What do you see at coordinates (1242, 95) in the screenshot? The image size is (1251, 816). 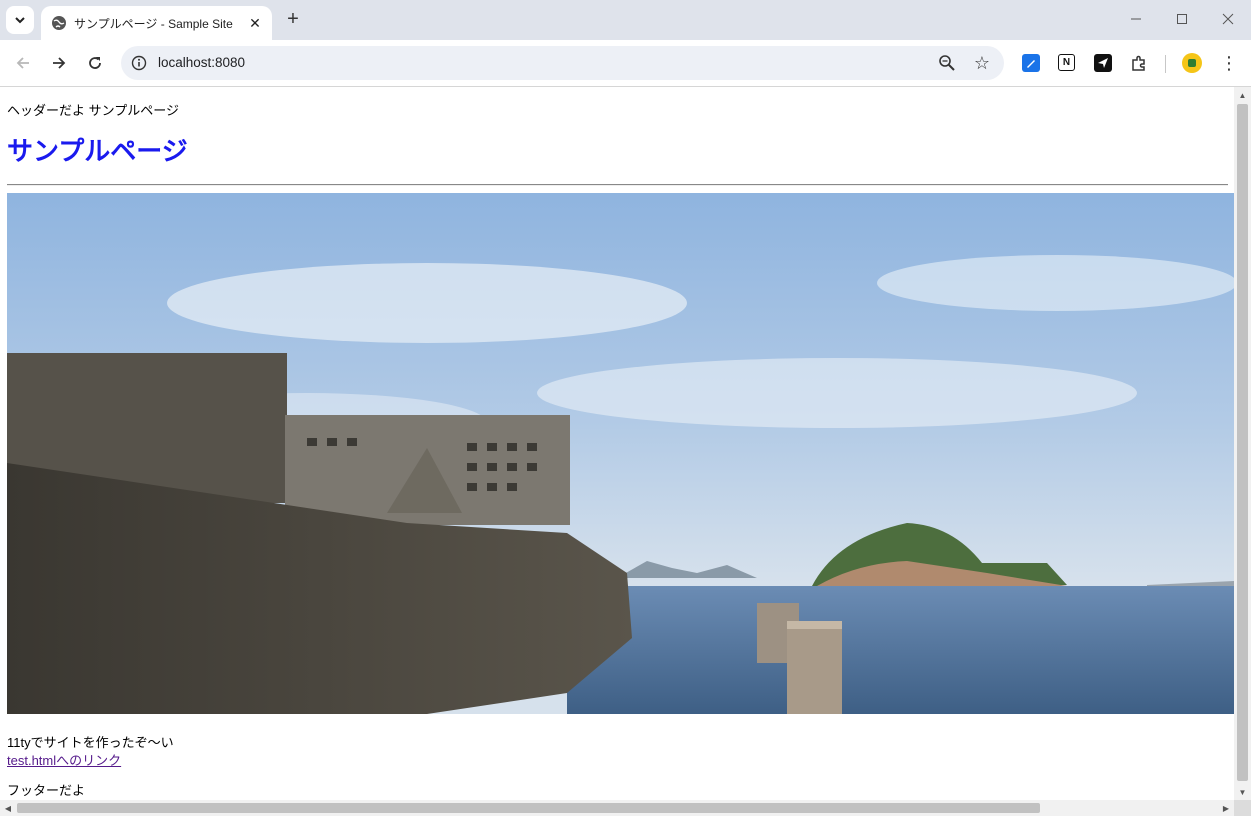 I see `scroll-up-icon: ▲` at bounding box center [1242, 95].